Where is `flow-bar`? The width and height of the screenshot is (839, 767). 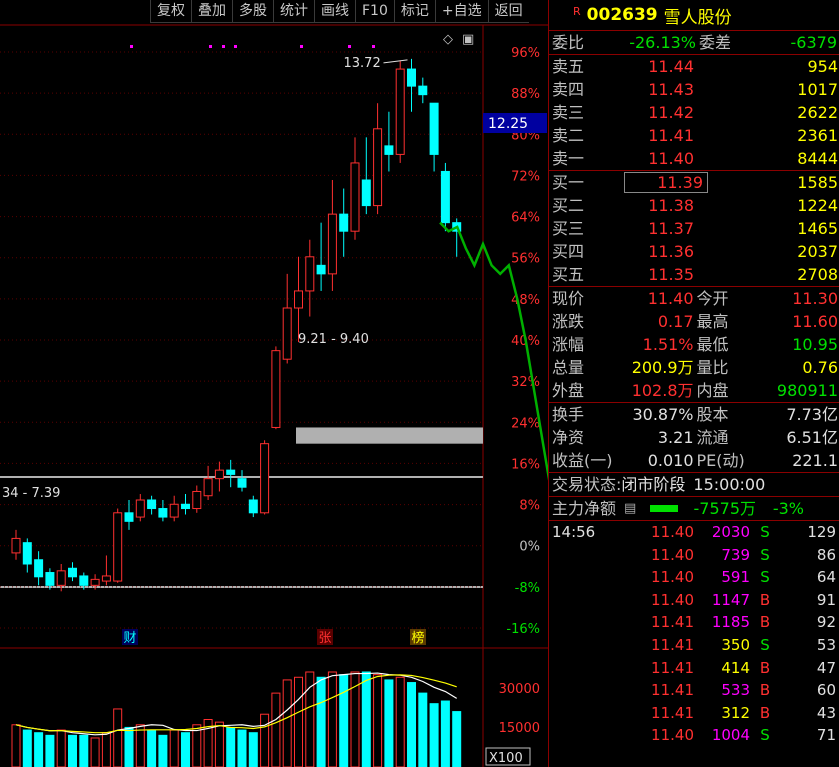
flow-bar is located at coordinates (664, 508).